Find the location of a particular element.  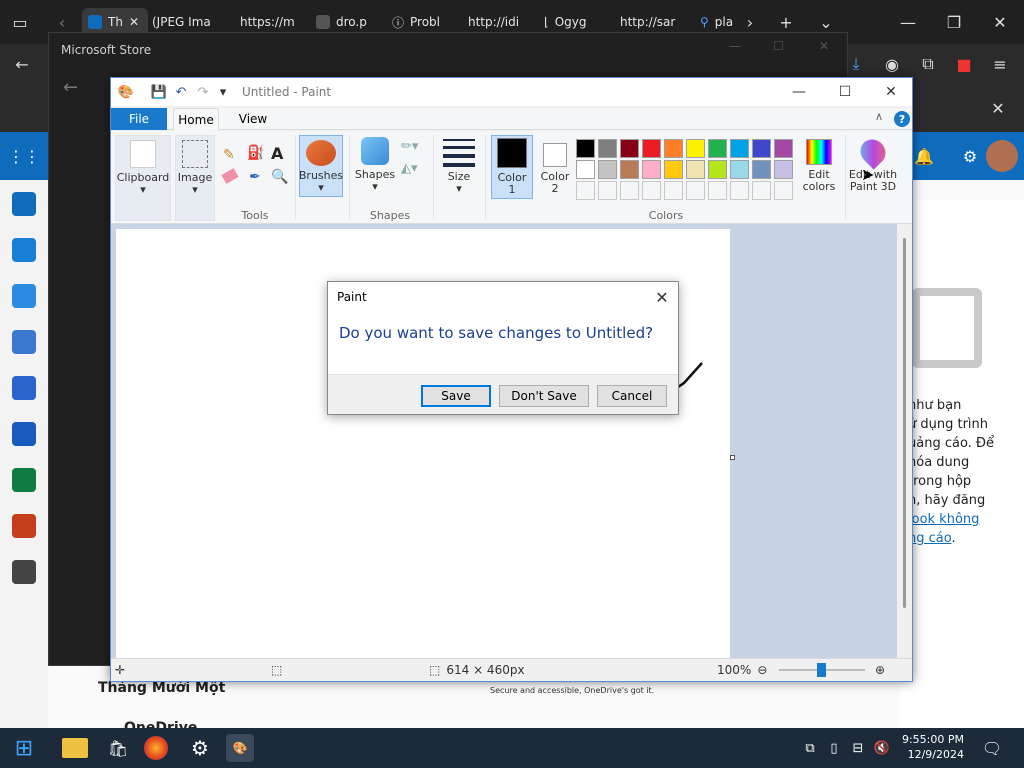

extensions-icon: ⧉ is located at coordinates (928, 64).